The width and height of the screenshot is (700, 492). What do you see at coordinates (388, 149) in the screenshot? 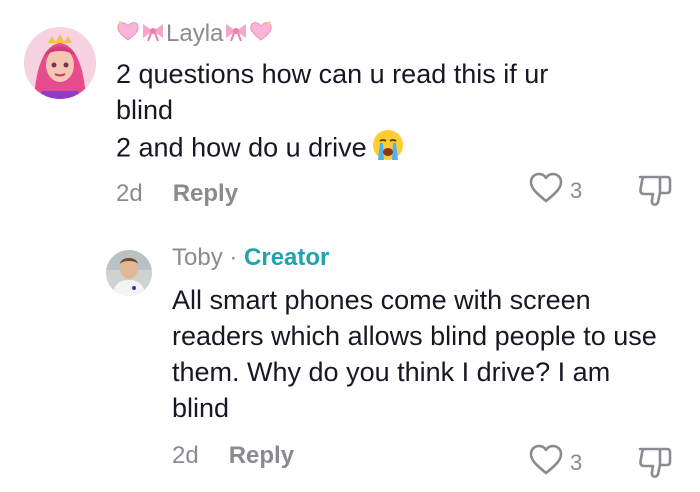
I see `loudly-crying-face-icon` at bounding box center [388, 149].